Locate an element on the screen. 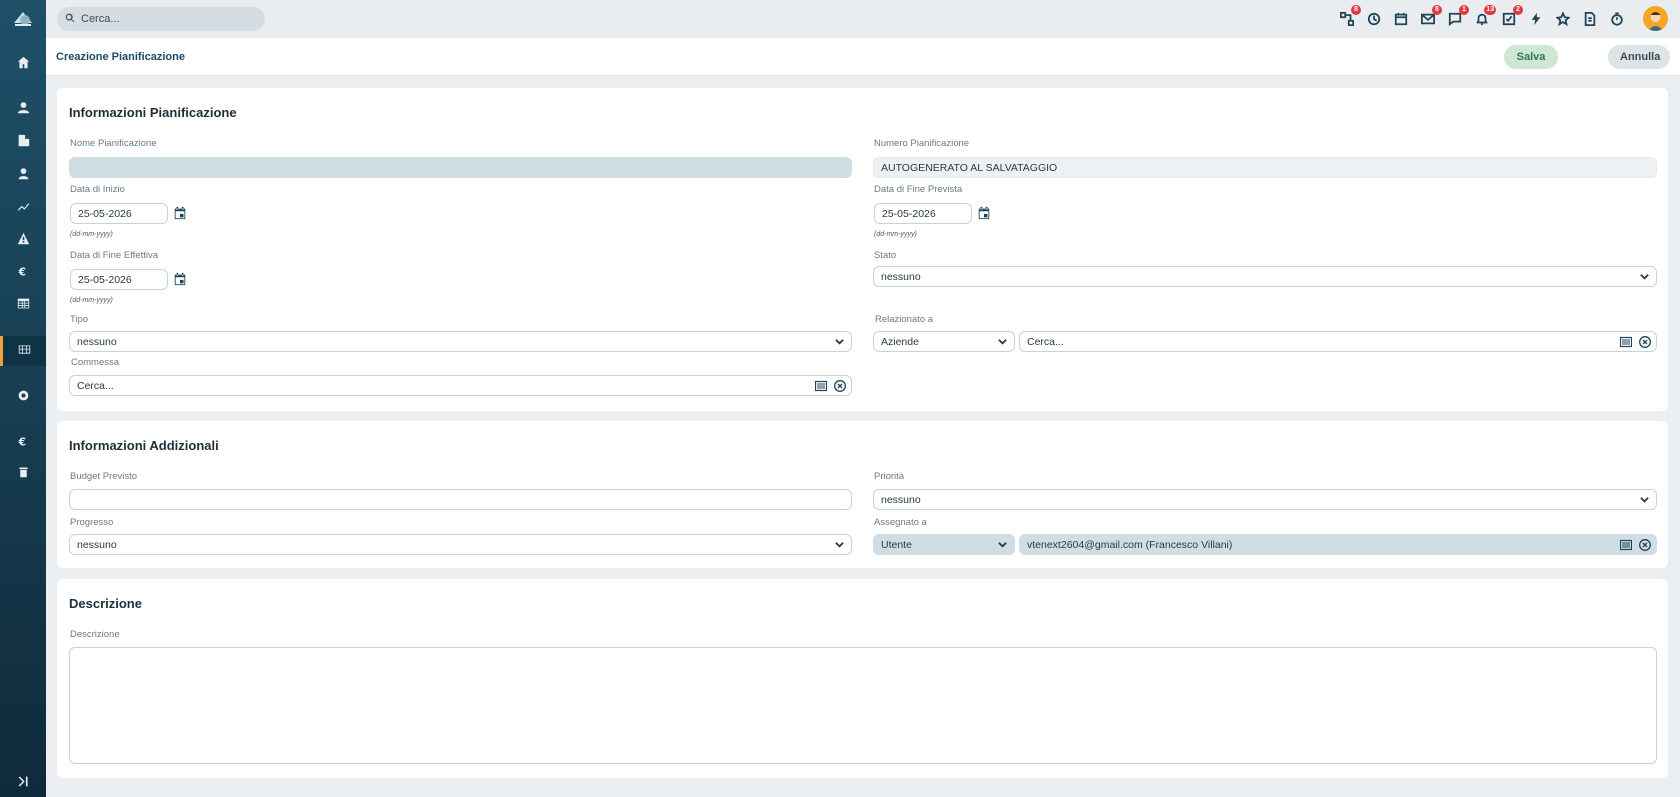  section-title: Informazioni Addizionali is located at coordinates (144, 445).